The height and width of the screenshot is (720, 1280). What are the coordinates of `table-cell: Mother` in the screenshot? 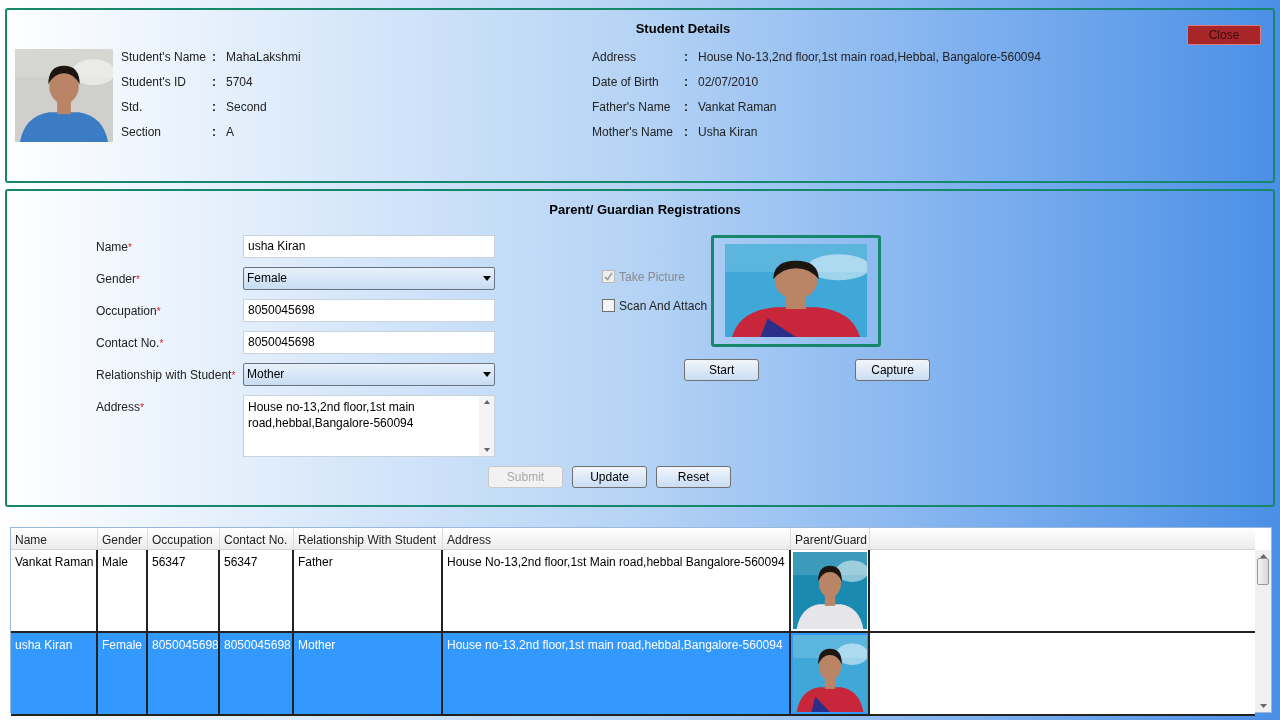 It's located at (368, 673).